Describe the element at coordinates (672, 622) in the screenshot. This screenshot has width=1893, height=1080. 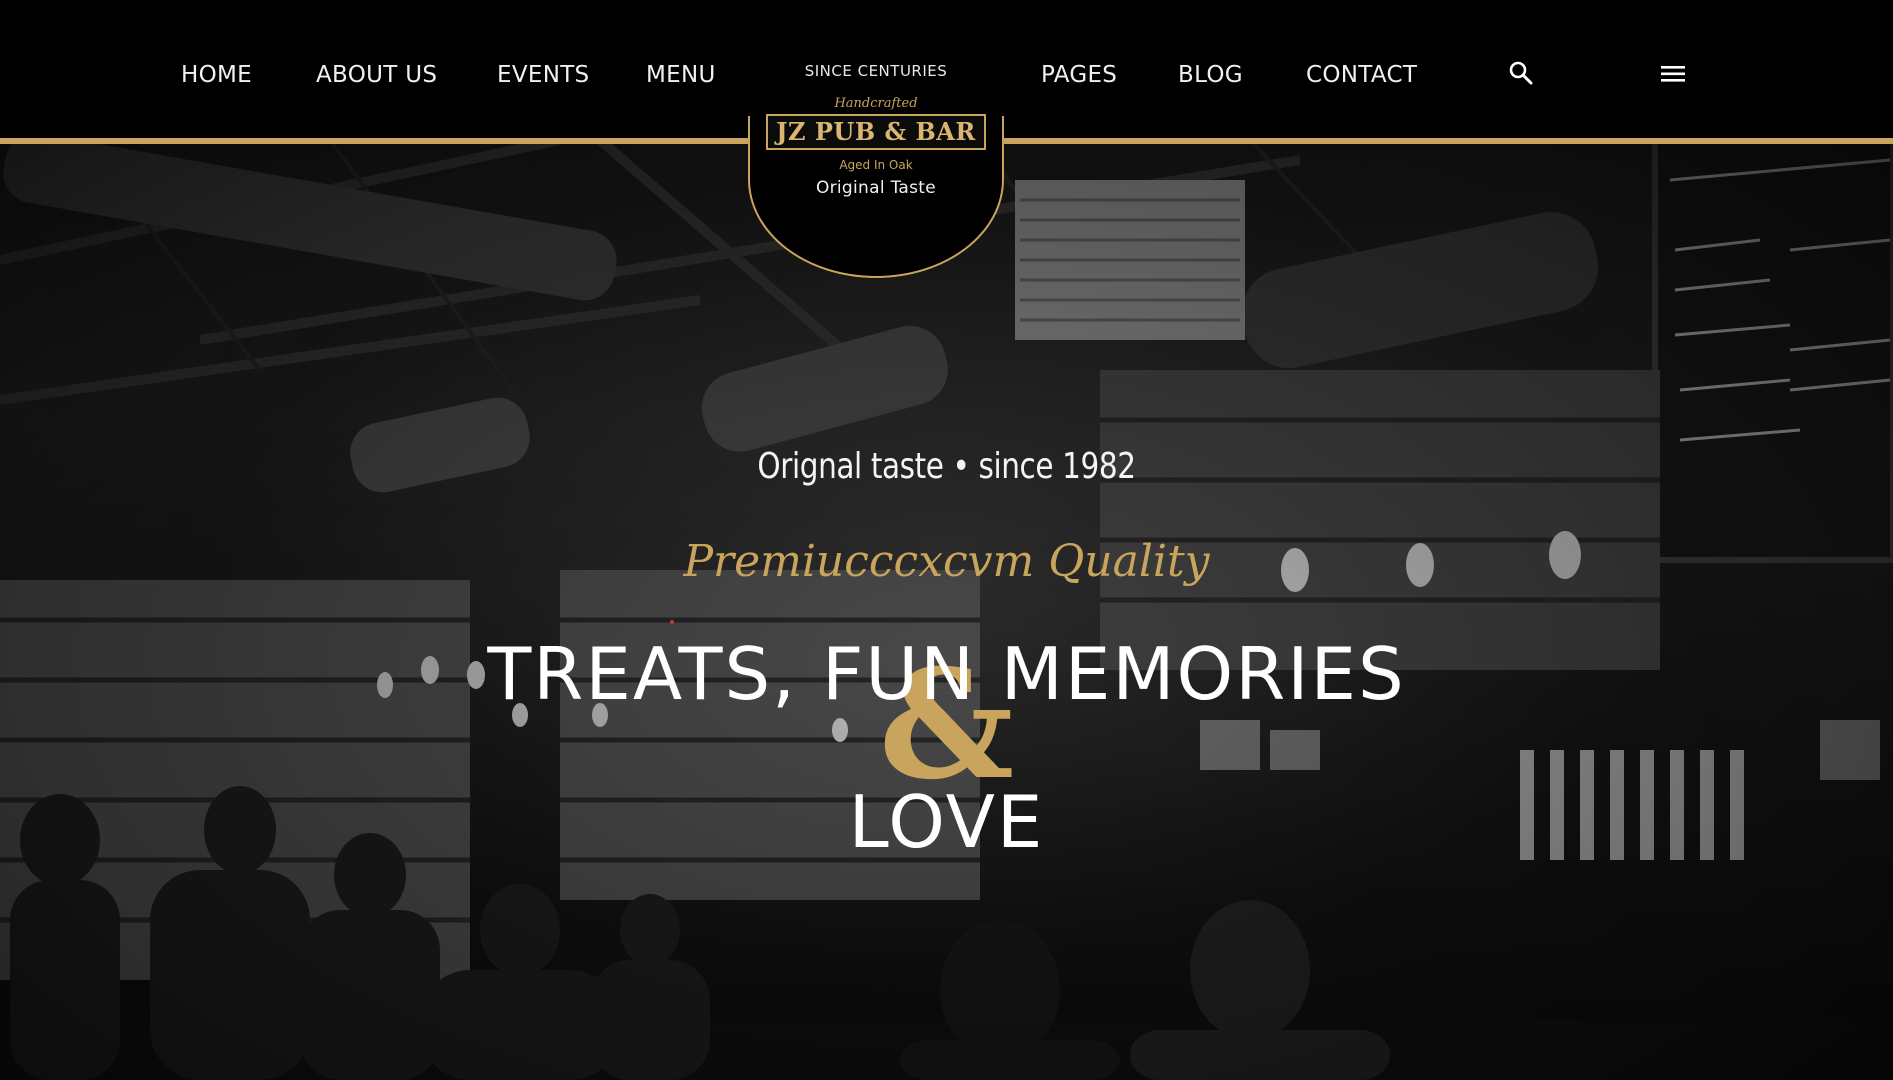
I see `red-marker-dot` at that location.